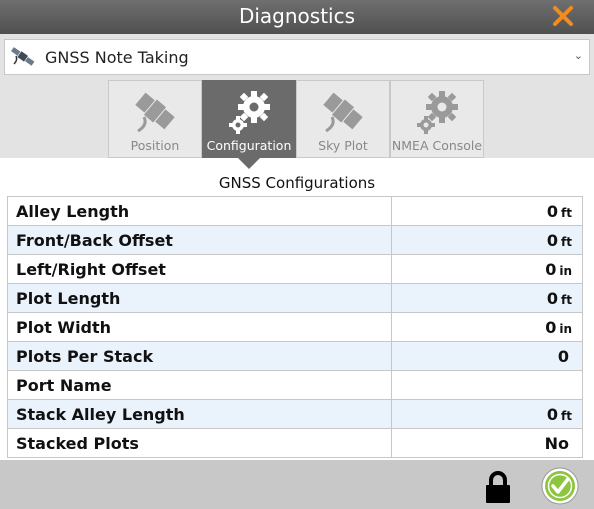 The image size is (594, 509). What do you see at coordinates (155, 145) in the screenshot?
I see `tab-position-label: Position` at bounding box center [155, 145].